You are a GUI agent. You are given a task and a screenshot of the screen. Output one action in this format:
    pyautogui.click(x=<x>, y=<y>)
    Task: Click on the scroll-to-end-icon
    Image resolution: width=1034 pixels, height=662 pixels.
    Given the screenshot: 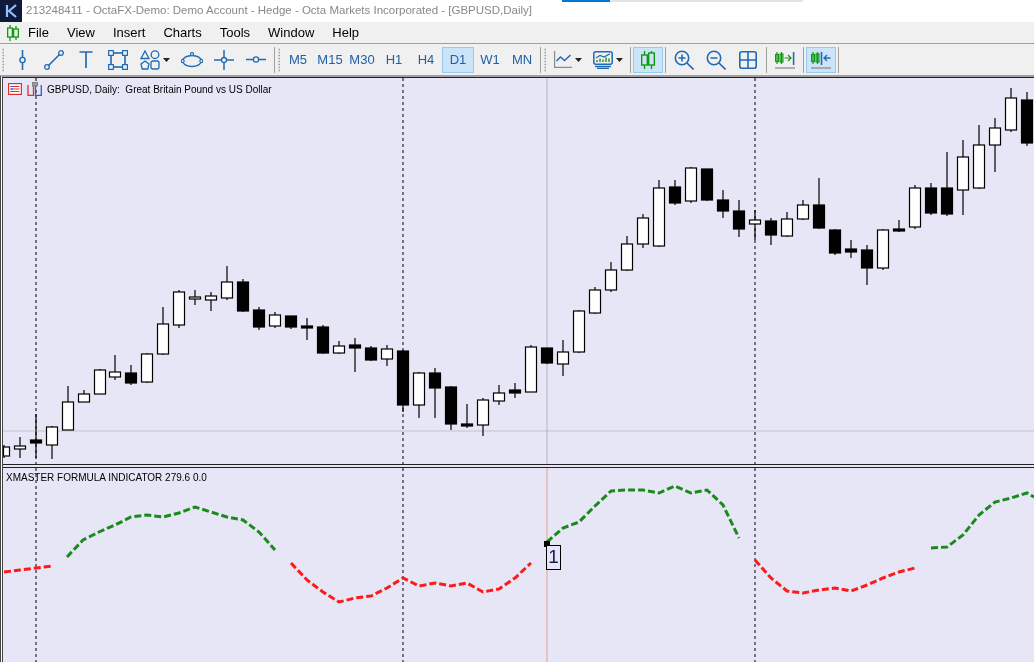 What is the action you would take?
    pyautogui.click(x=785, y=59)
    